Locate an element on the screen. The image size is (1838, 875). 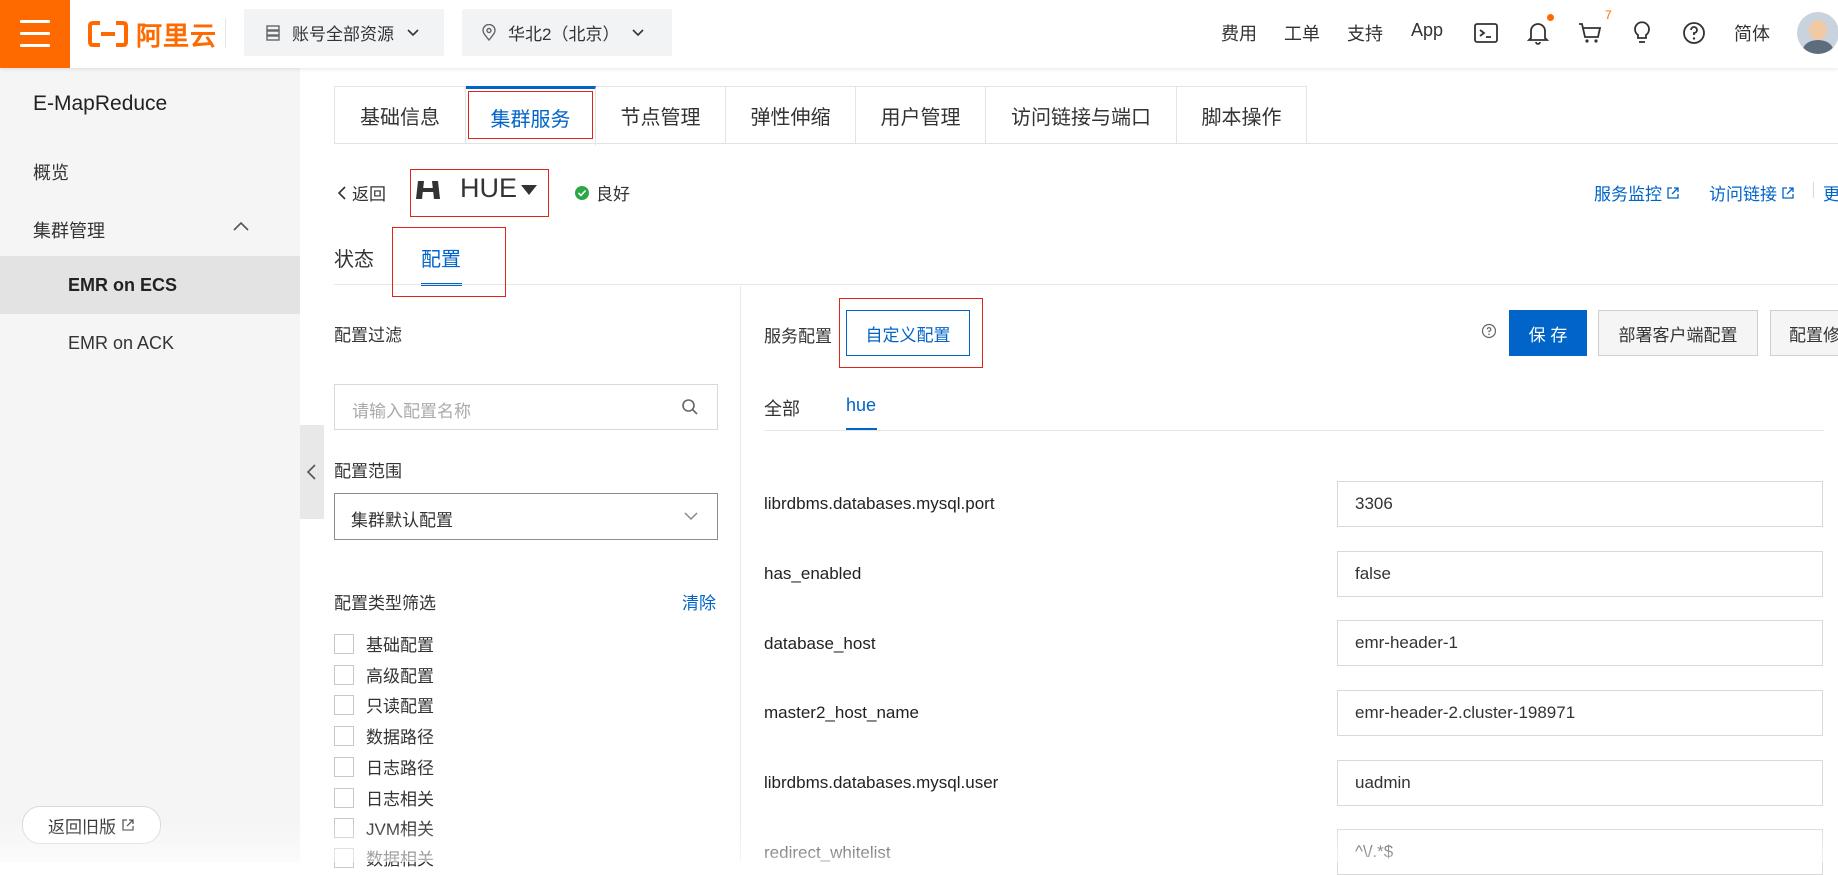
tab-node-management: 节点管理 is located at coordinates (661, 115).